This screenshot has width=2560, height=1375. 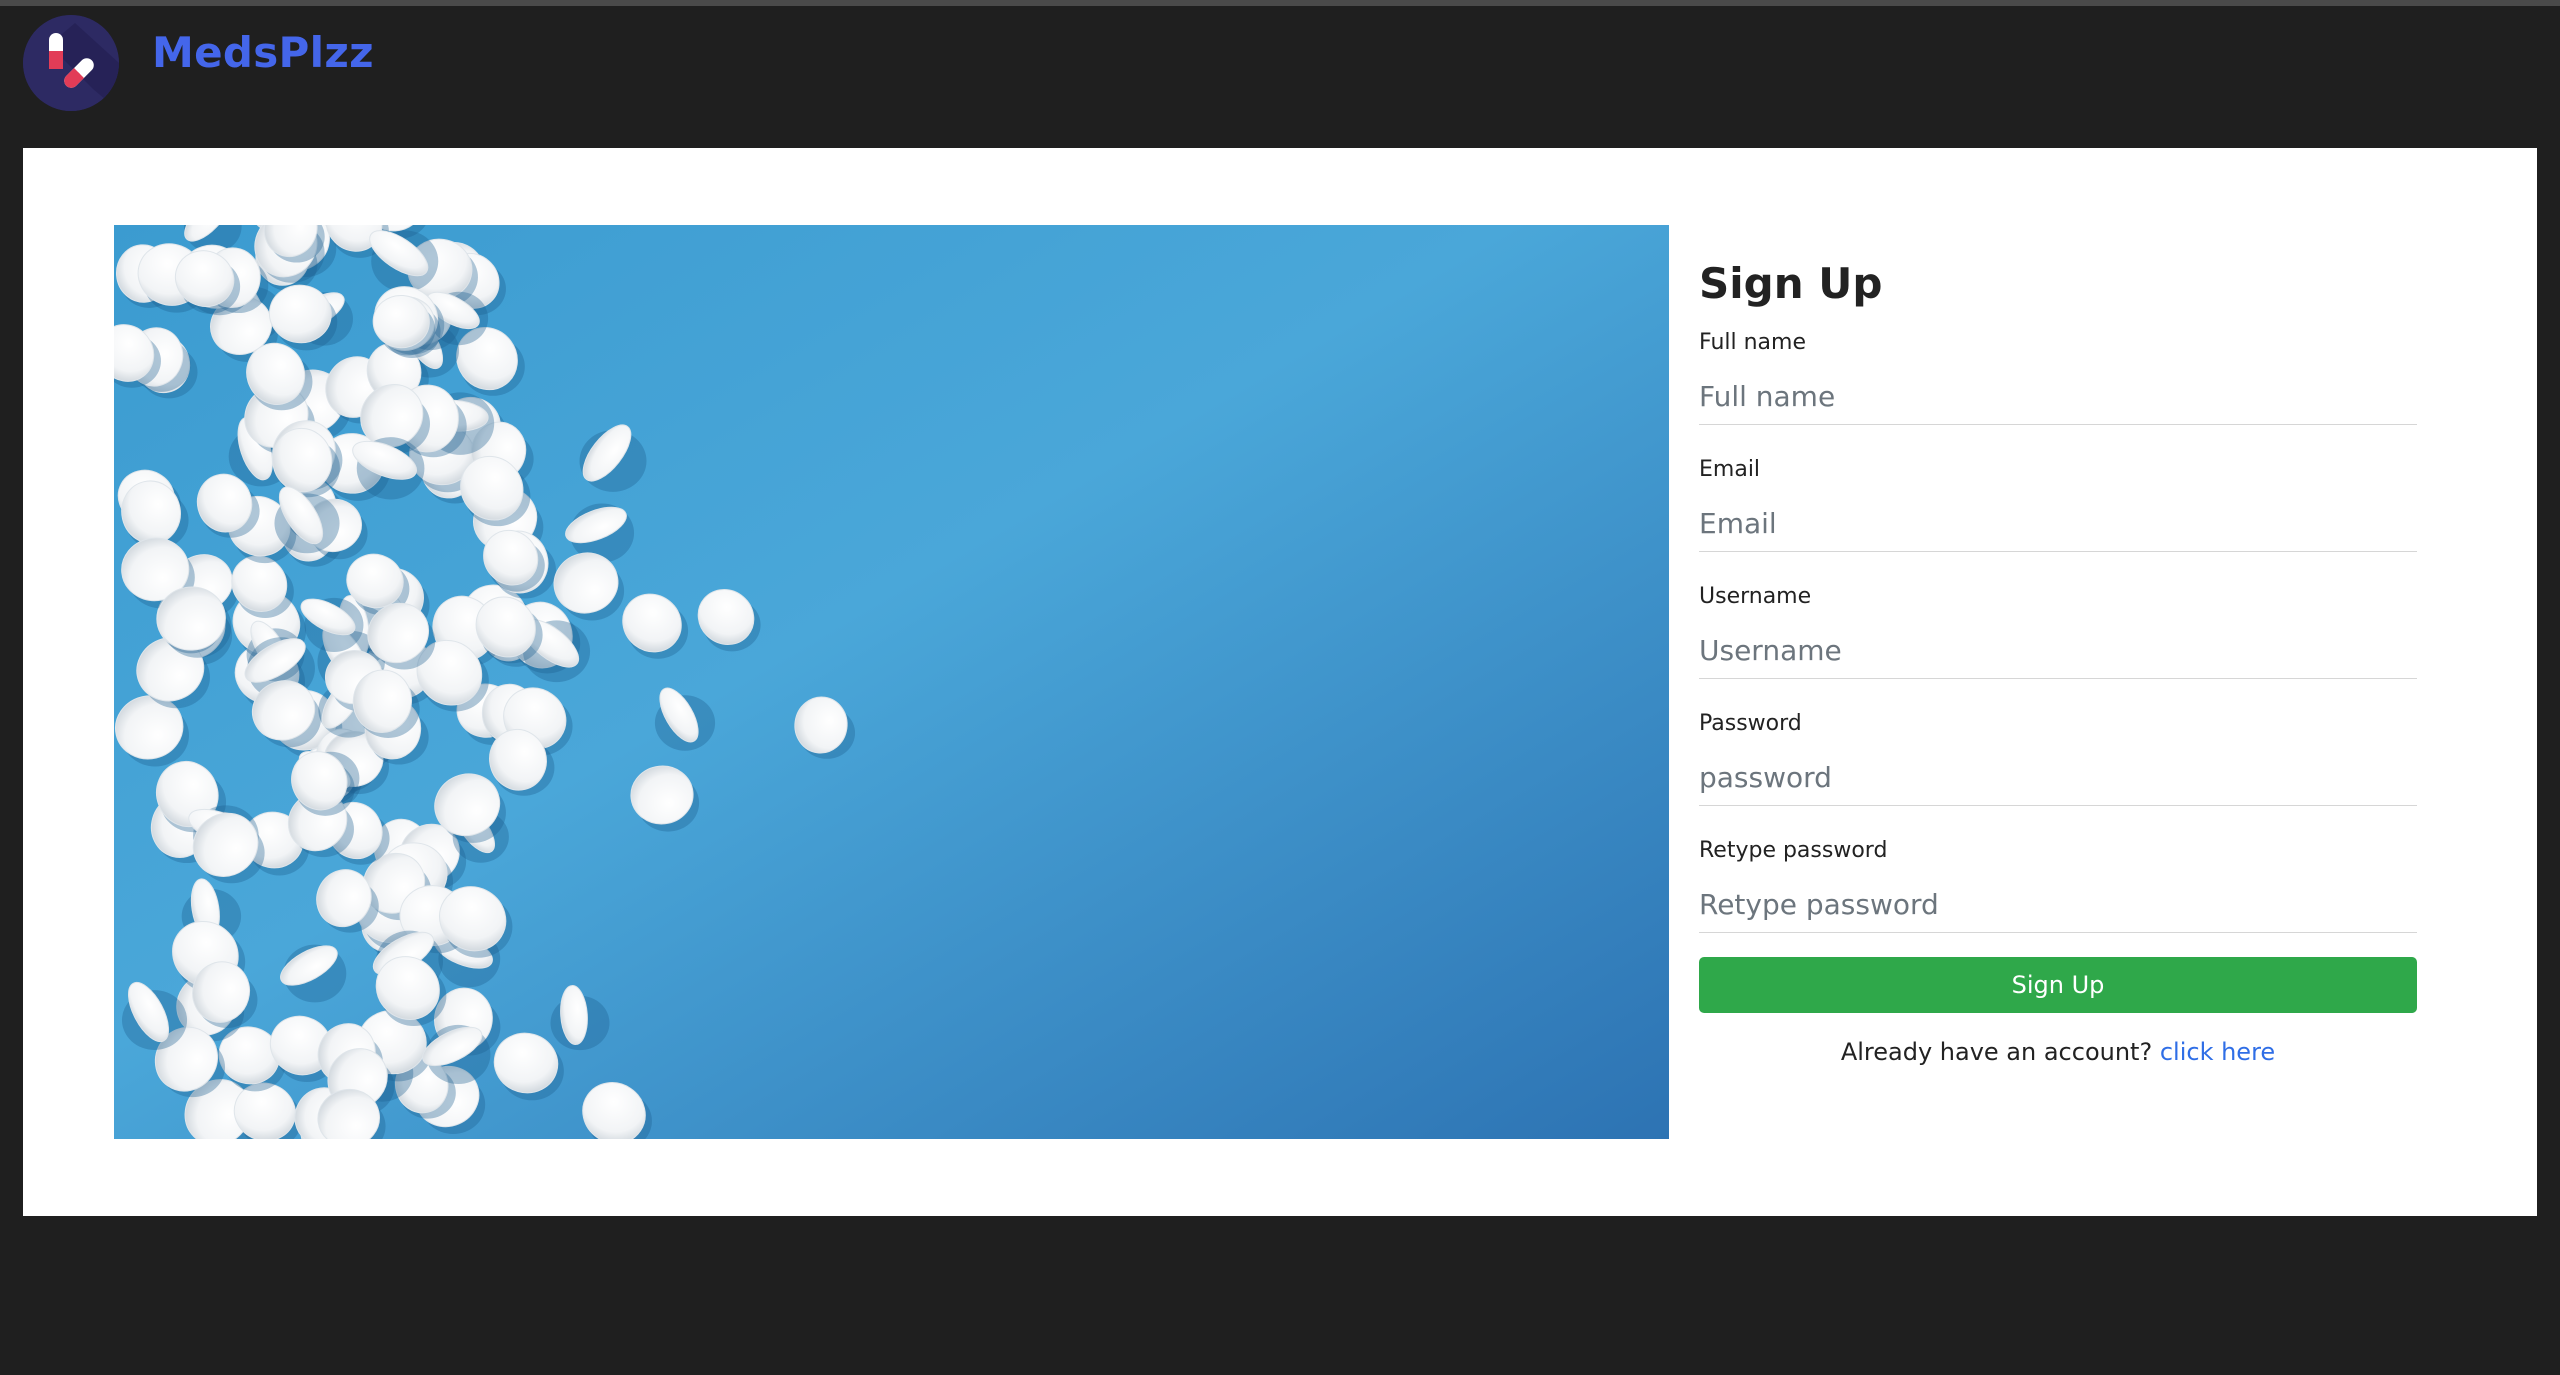 What do you see at coordinates (2217, 1052) in the screenshot?
I see `login-link: click here` at bounding box center [2217, 1052].